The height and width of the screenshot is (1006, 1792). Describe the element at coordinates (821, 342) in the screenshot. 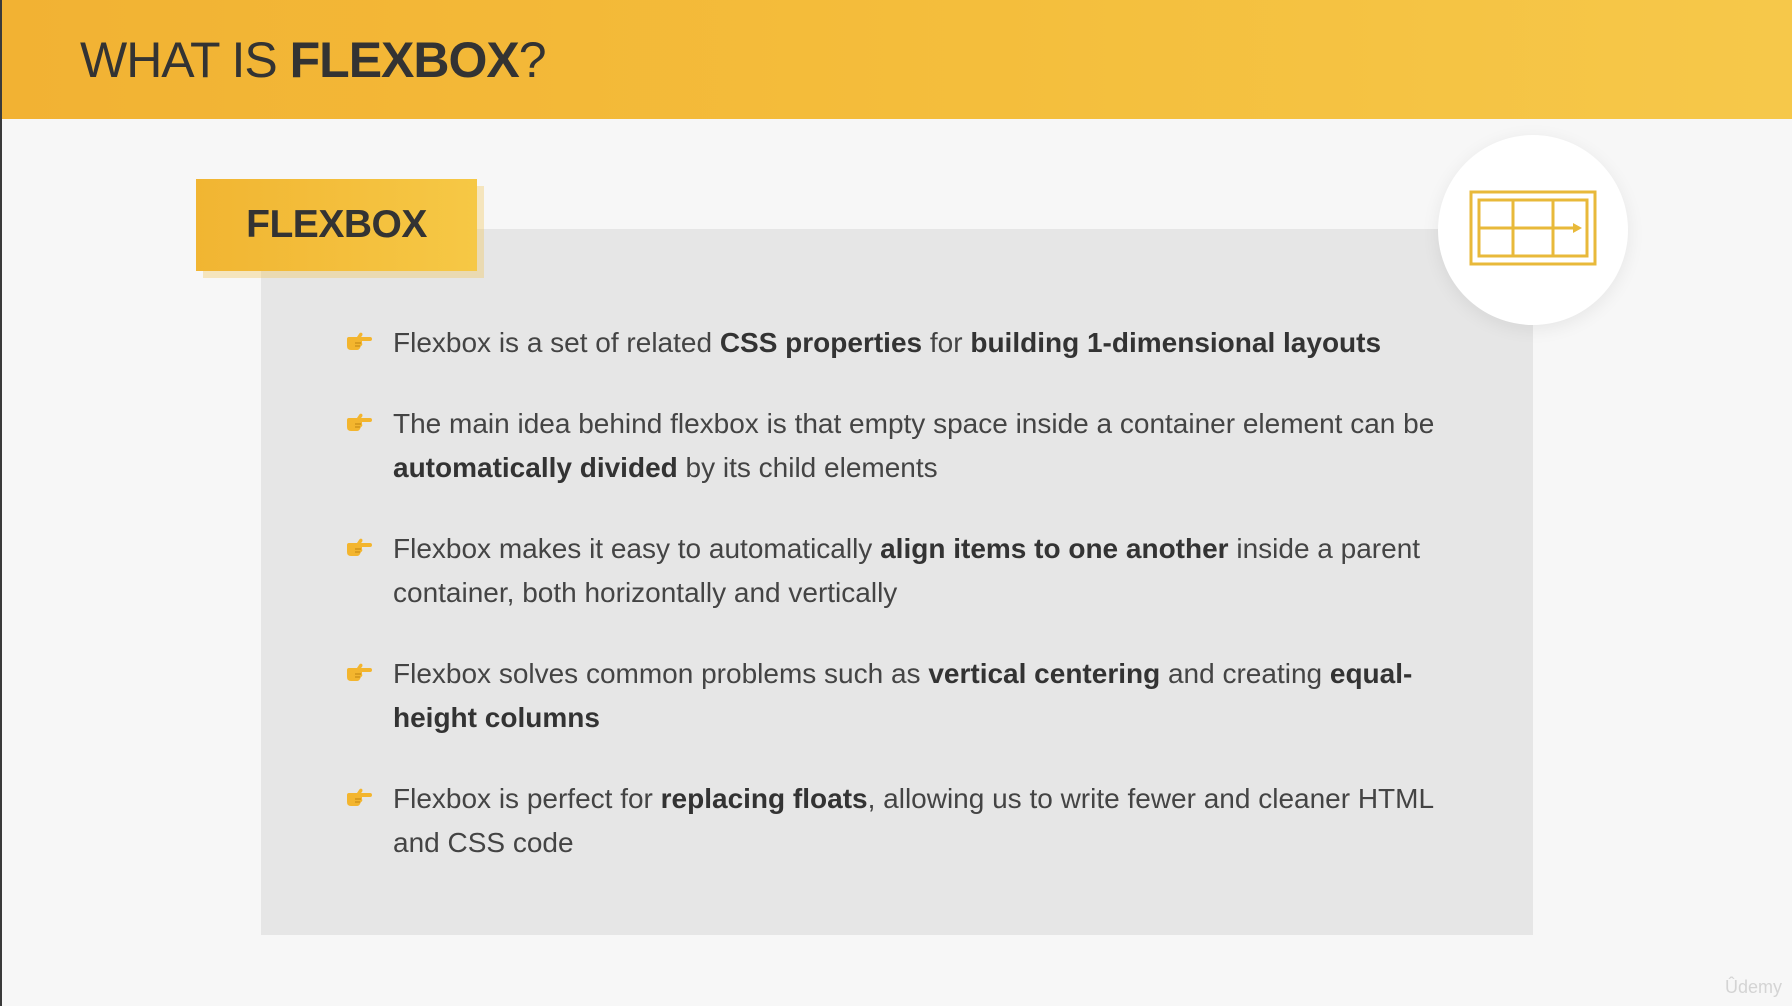

I see `bullet-emphasis: CSS properties` at that location.